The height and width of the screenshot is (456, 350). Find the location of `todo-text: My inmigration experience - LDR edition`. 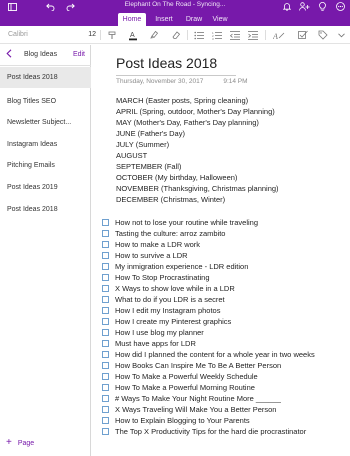

todo-text: My inmigration experience - LDR edition is located at coordinates (230, 266).